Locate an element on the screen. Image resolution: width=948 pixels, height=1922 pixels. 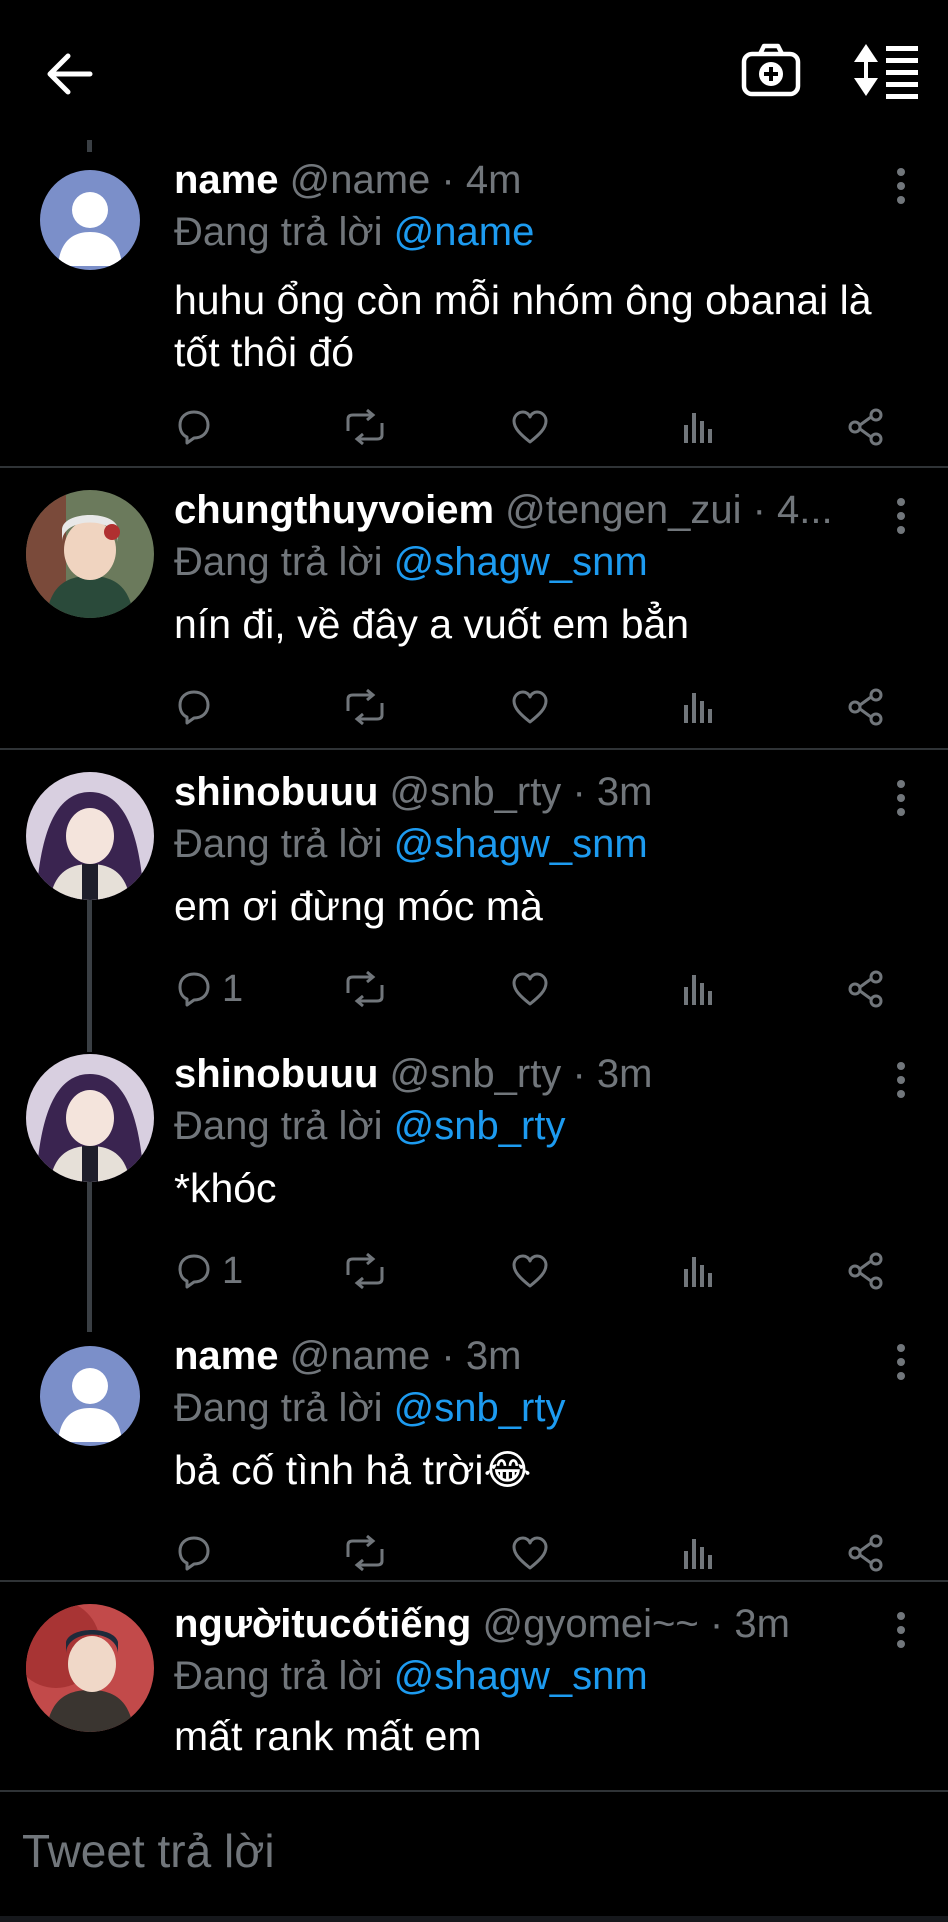
replying-to: Đang trả lời @snb_rty is located at coordinates (369, 1126).